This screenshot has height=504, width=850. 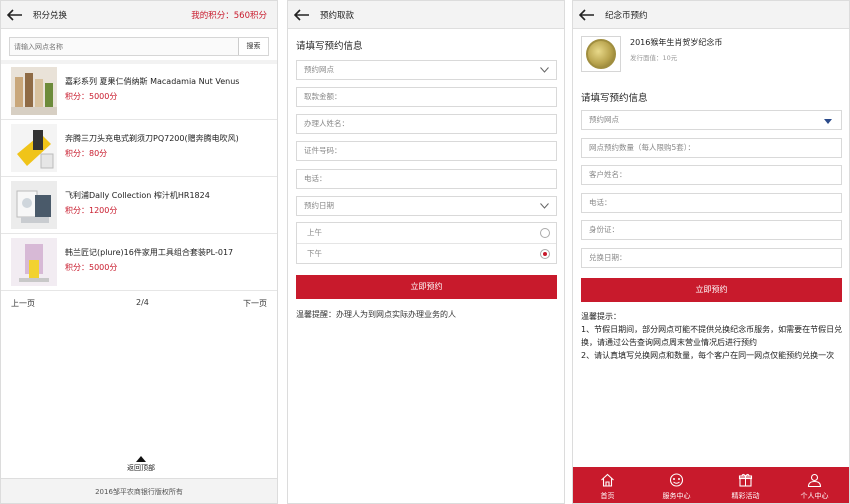 I want to click on am-radio, so click(x=545, y=233).